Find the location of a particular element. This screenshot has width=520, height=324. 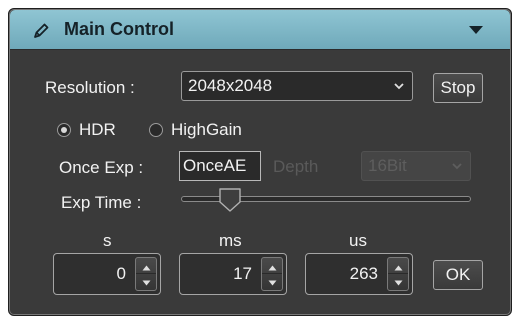

resolution-select: 2048x2048 is located at coordinates (297, 86).